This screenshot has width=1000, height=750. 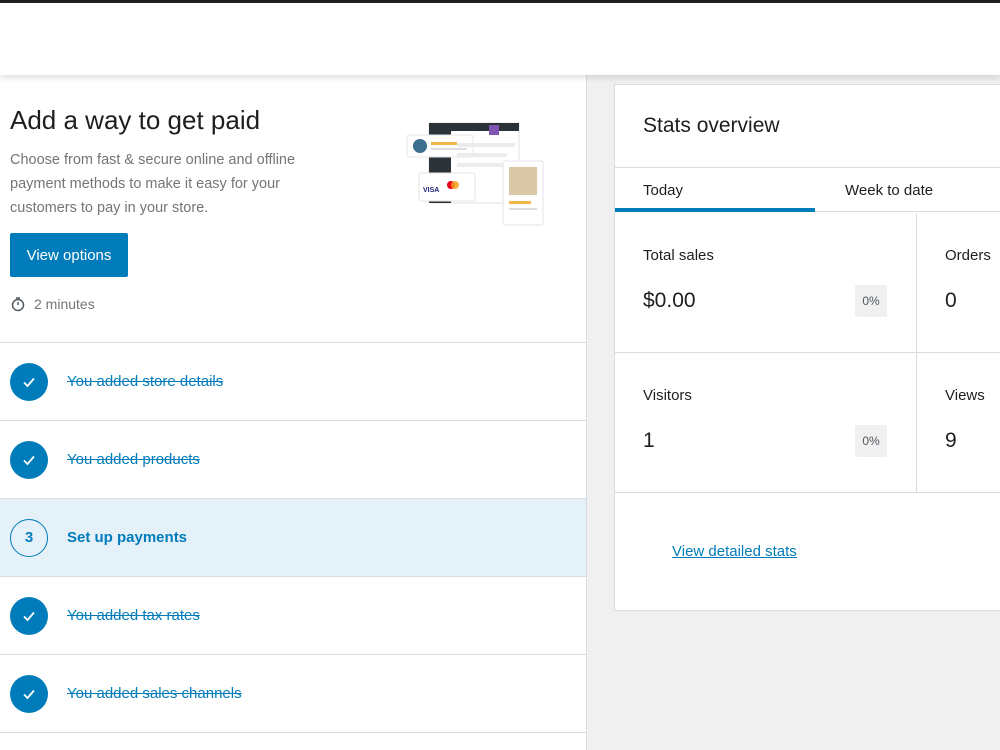 What do you see at coordinates (133, 615) in the screenshot?
I see `task-label: You added tax rates` at bounding box center [133, 615].